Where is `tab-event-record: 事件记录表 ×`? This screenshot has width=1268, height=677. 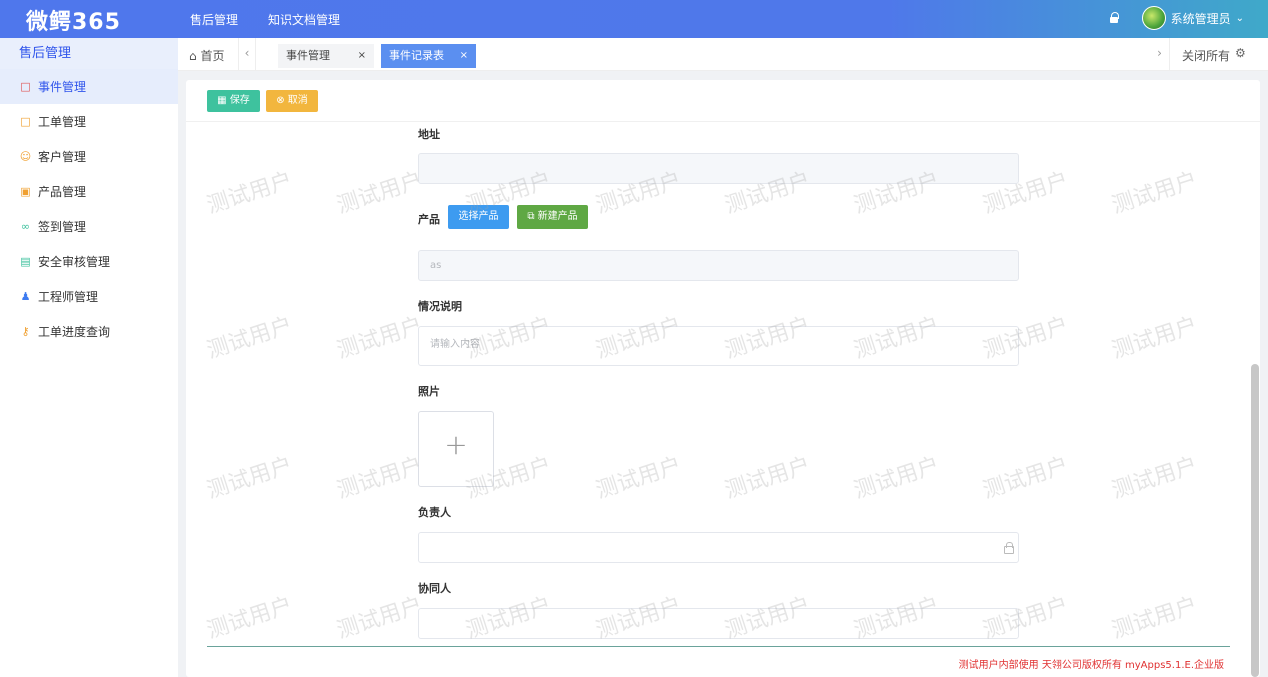 tab-event-record: 事件记录表 × is located at coordinates (428, 56).